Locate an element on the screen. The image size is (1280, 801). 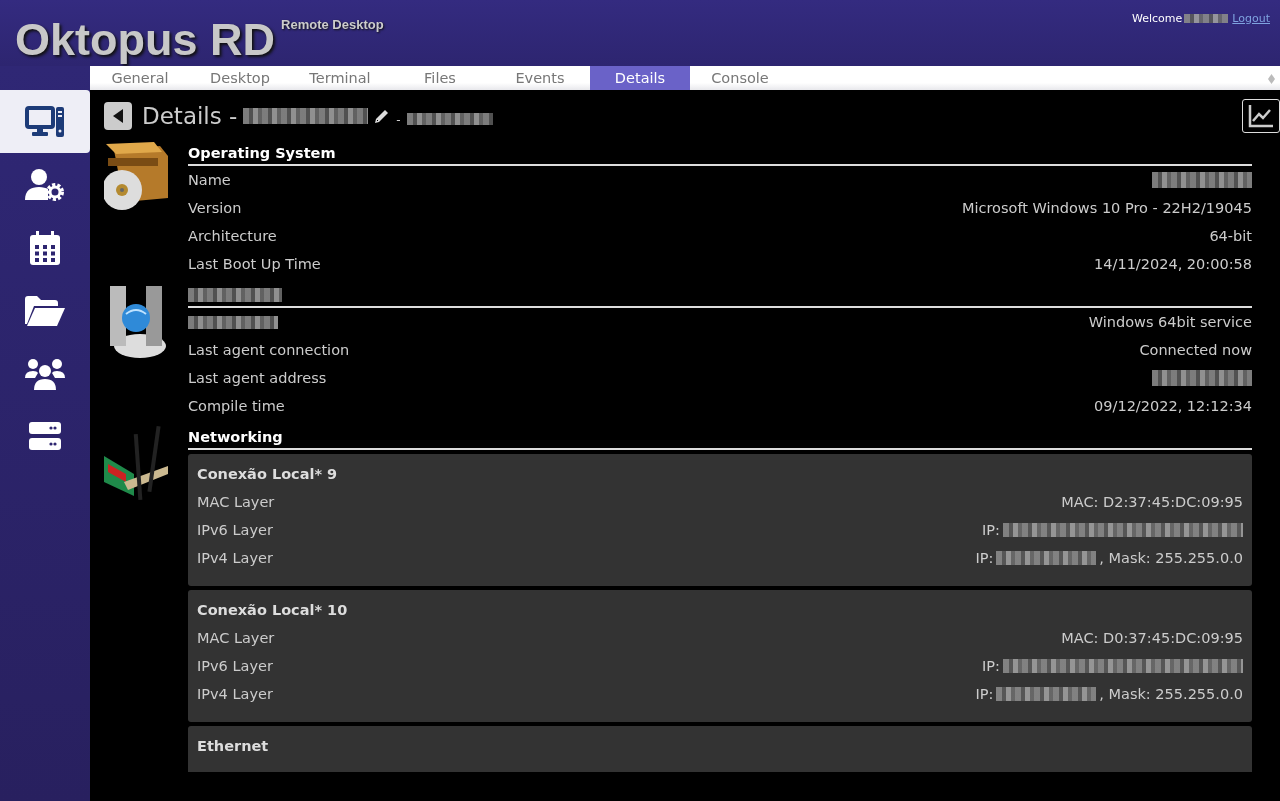
row-label: Last agent address is located at coordinates (257, 378).